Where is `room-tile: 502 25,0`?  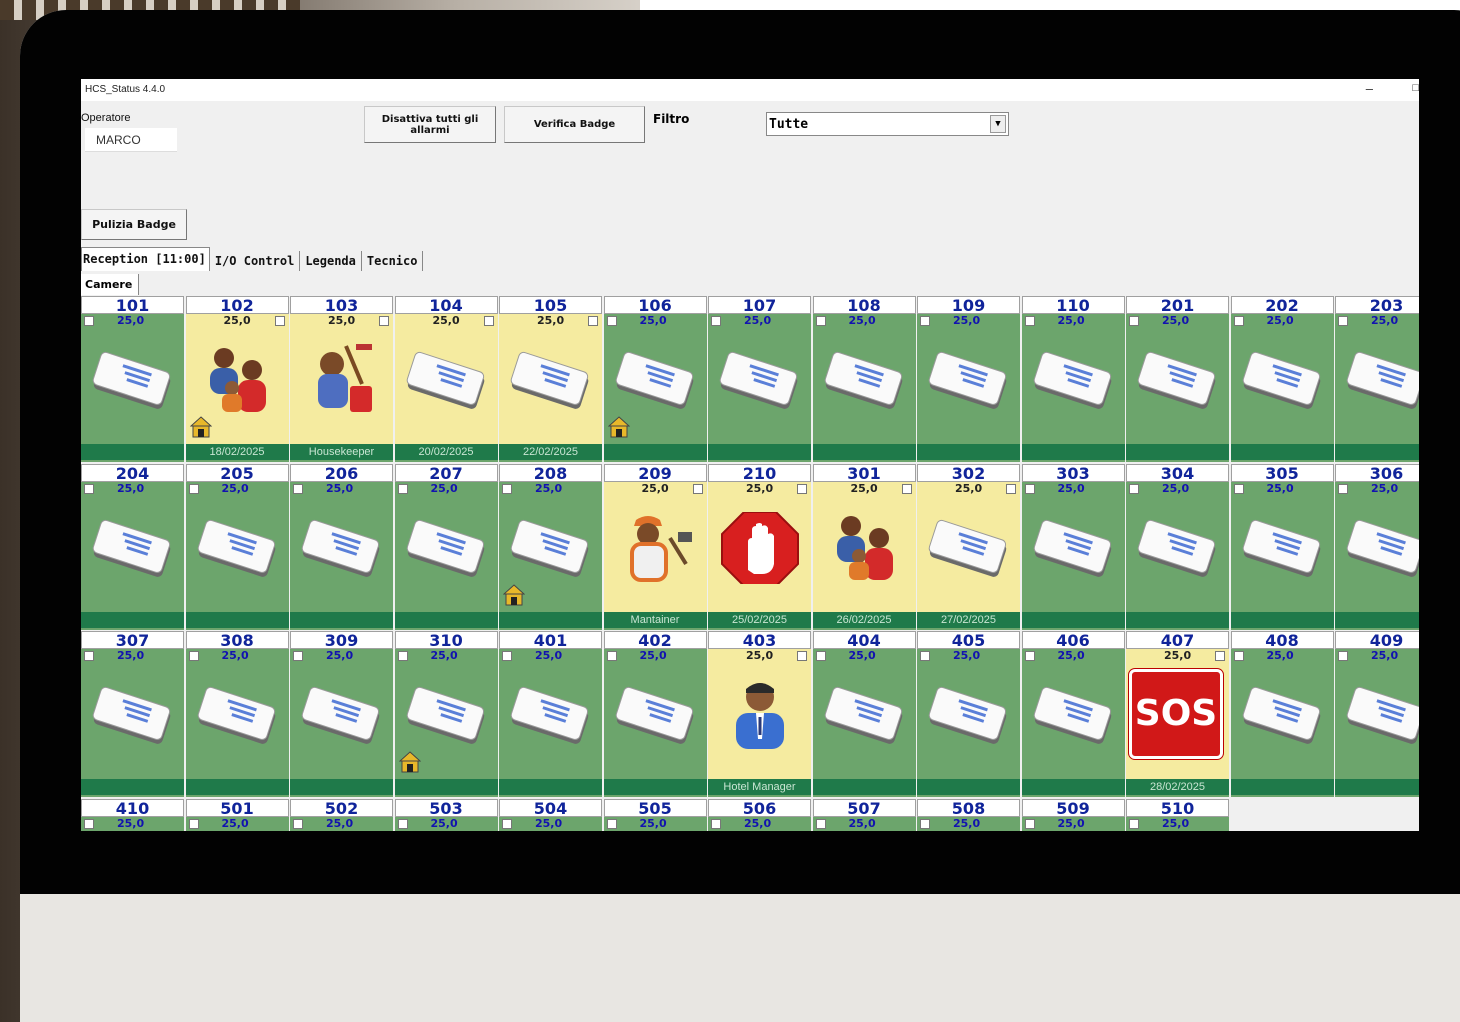
room-tile: 502 25,0 is located at coordinates (341, 814).